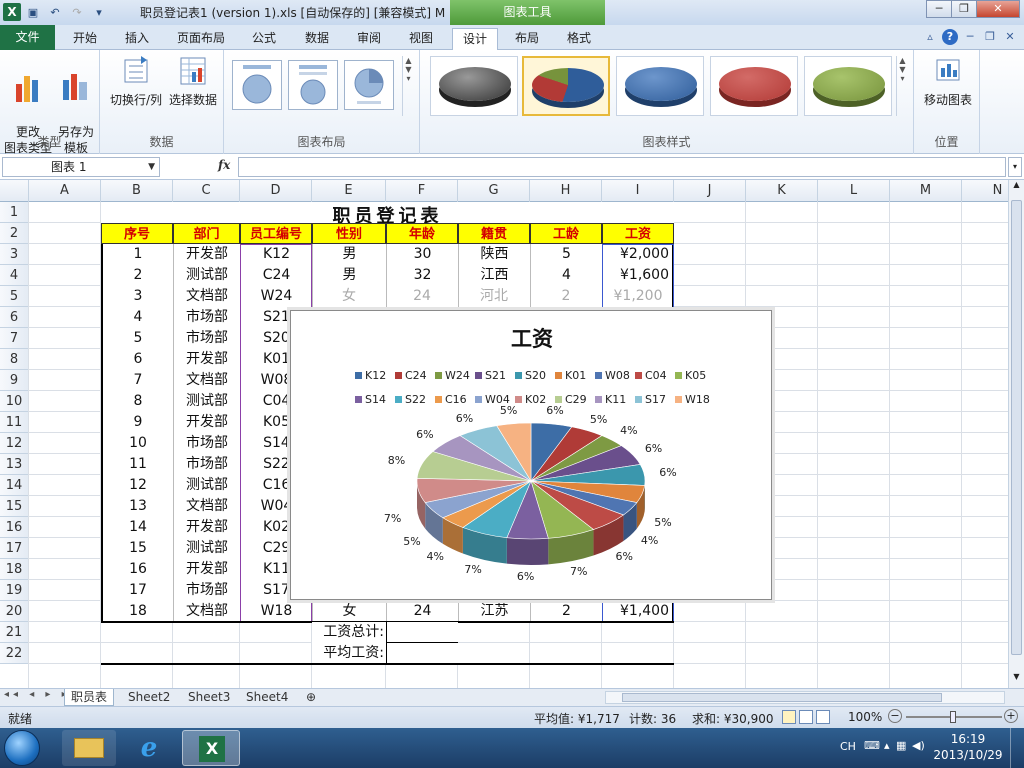  What do you see at coordinates (89, 748) in the screenshot?
I see `taskbar-explorer-button` at bounding box center [89, 748].